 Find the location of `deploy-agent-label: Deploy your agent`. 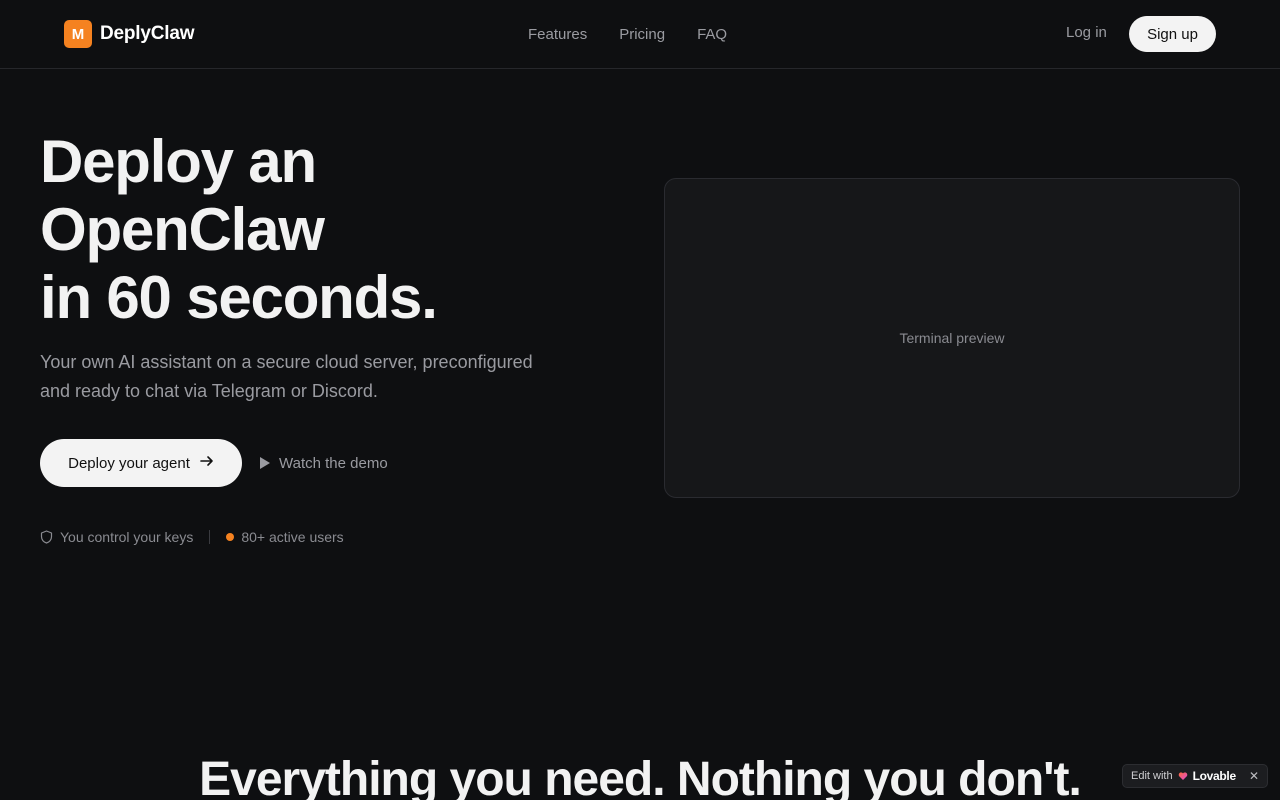

deploy-agent-label: Deploy your agent is located at coordinates (129, 463).